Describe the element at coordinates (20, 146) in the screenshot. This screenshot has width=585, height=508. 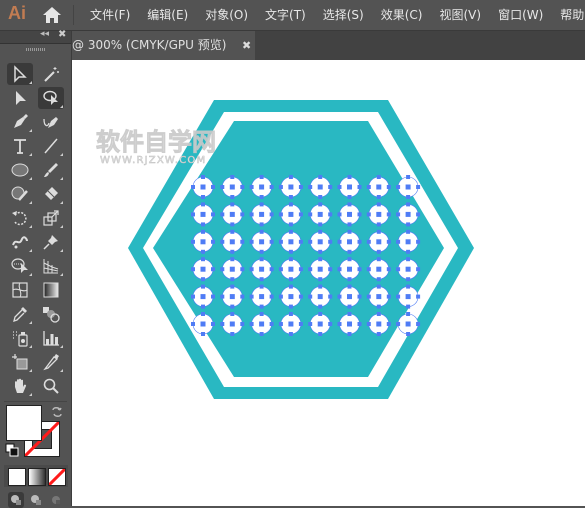
I see `type-tool` at that location.